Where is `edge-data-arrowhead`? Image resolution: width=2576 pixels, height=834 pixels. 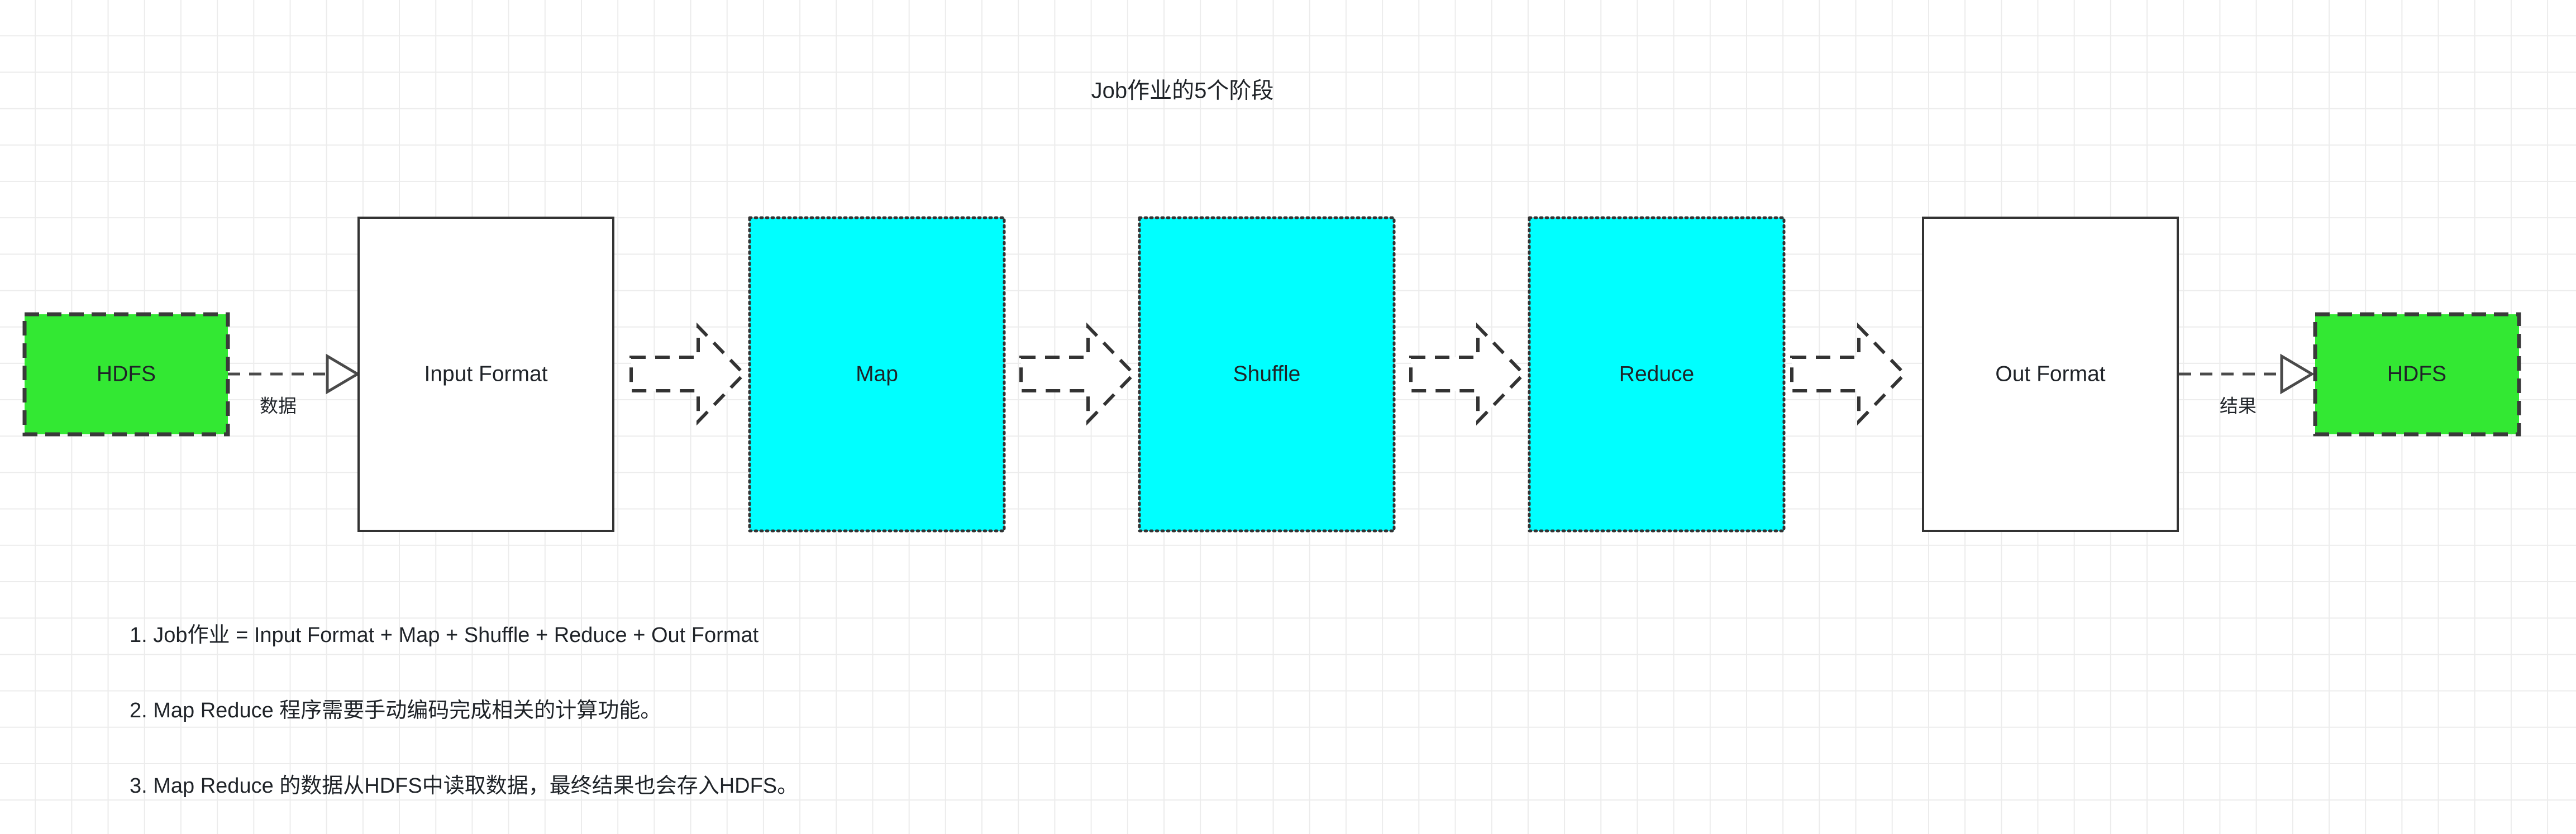 edge-data-arrowhead is located at coordinates (343, 374).